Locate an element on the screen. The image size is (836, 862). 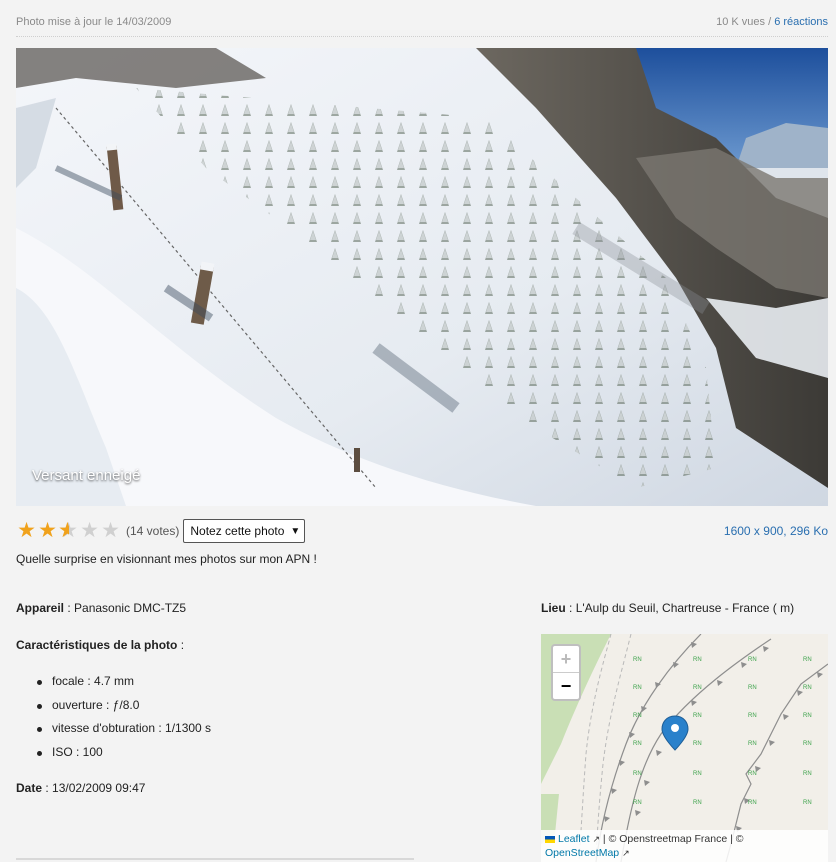
date-value: 13/02/2009 09:47 is located at coordinates (99, 788).